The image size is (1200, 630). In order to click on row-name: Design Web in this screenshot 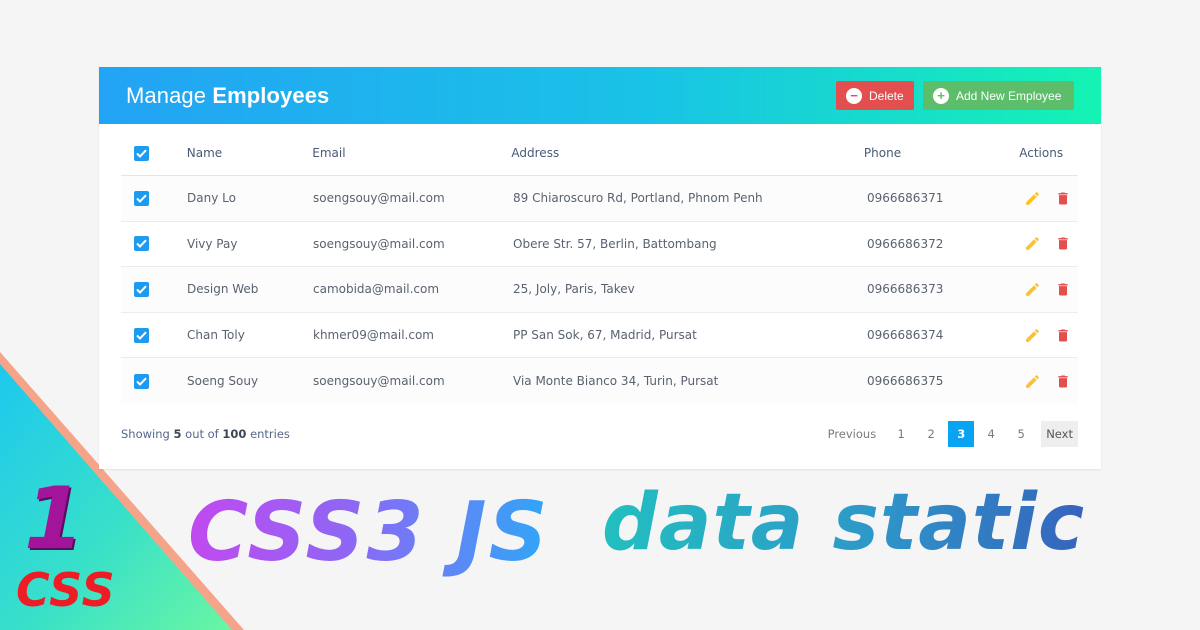, I will do `click(223, 289)`.